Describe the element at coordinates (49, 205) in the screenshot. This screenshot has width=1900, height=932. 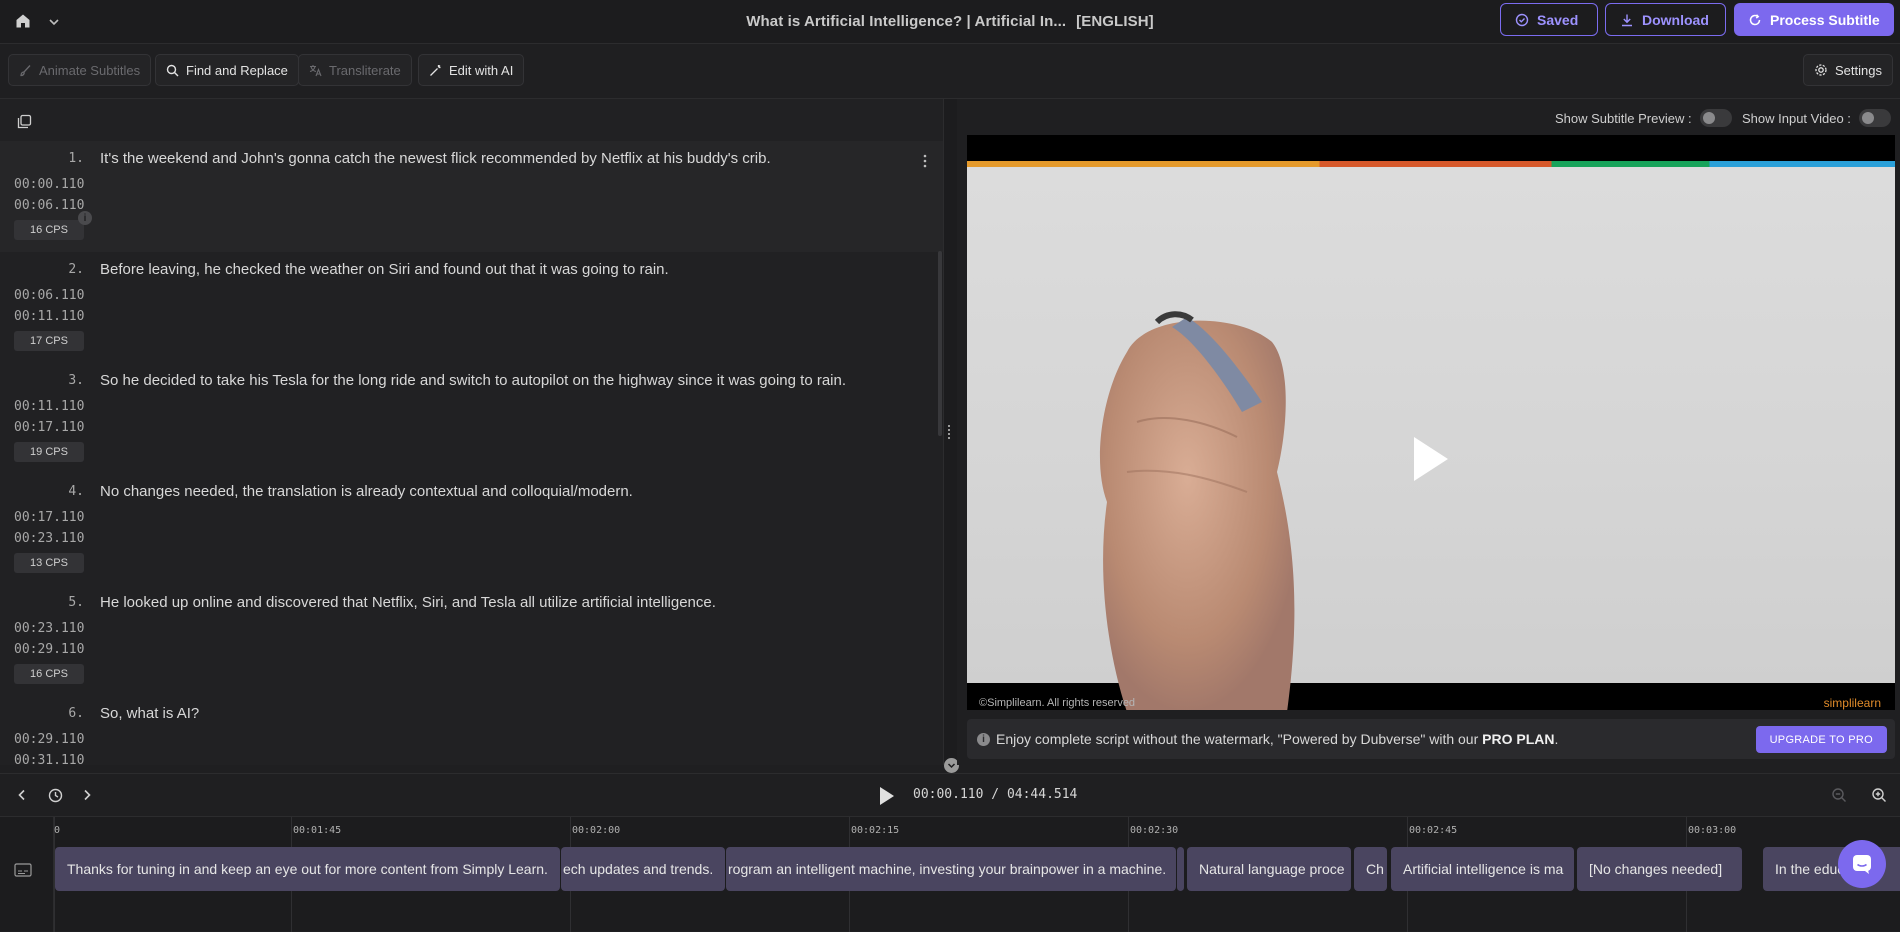
I see `subtitle-end-time: 00:06.110` at that location.